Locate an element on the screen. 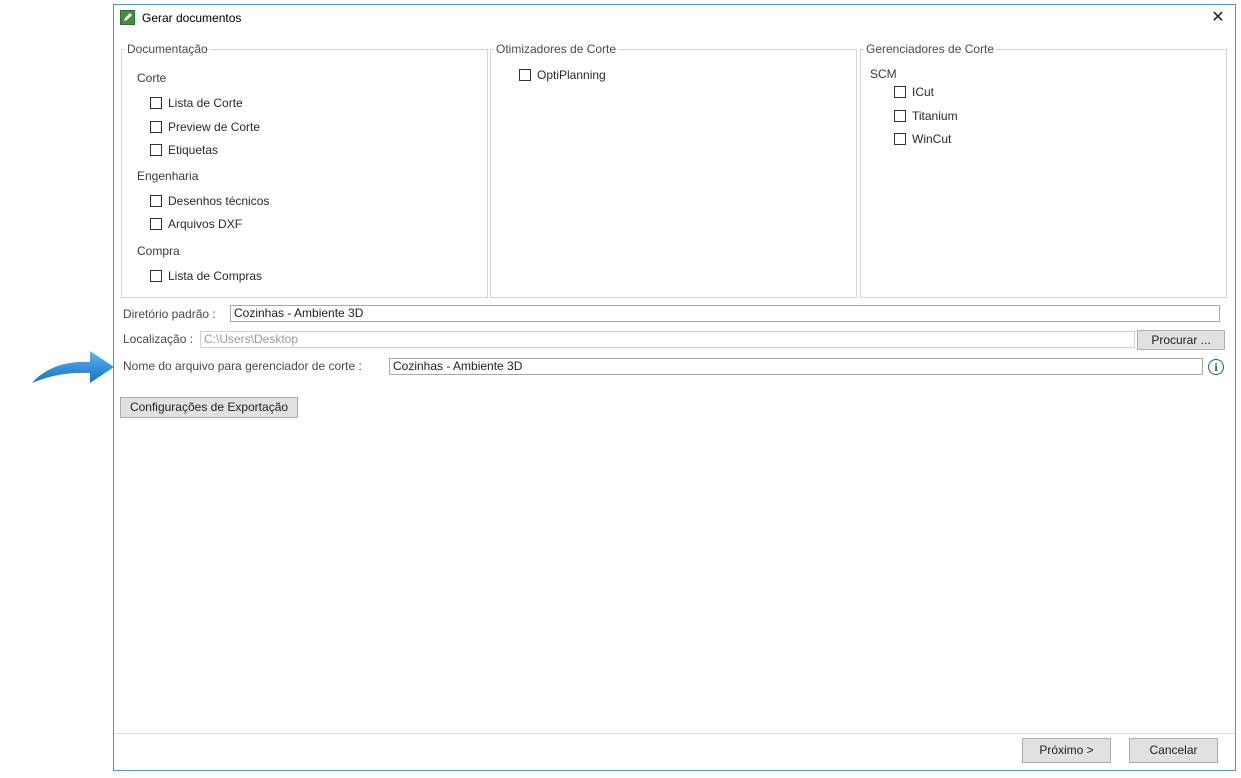  localizacao-input: C:\Users\Desktop is located at coordinates (667, 339).